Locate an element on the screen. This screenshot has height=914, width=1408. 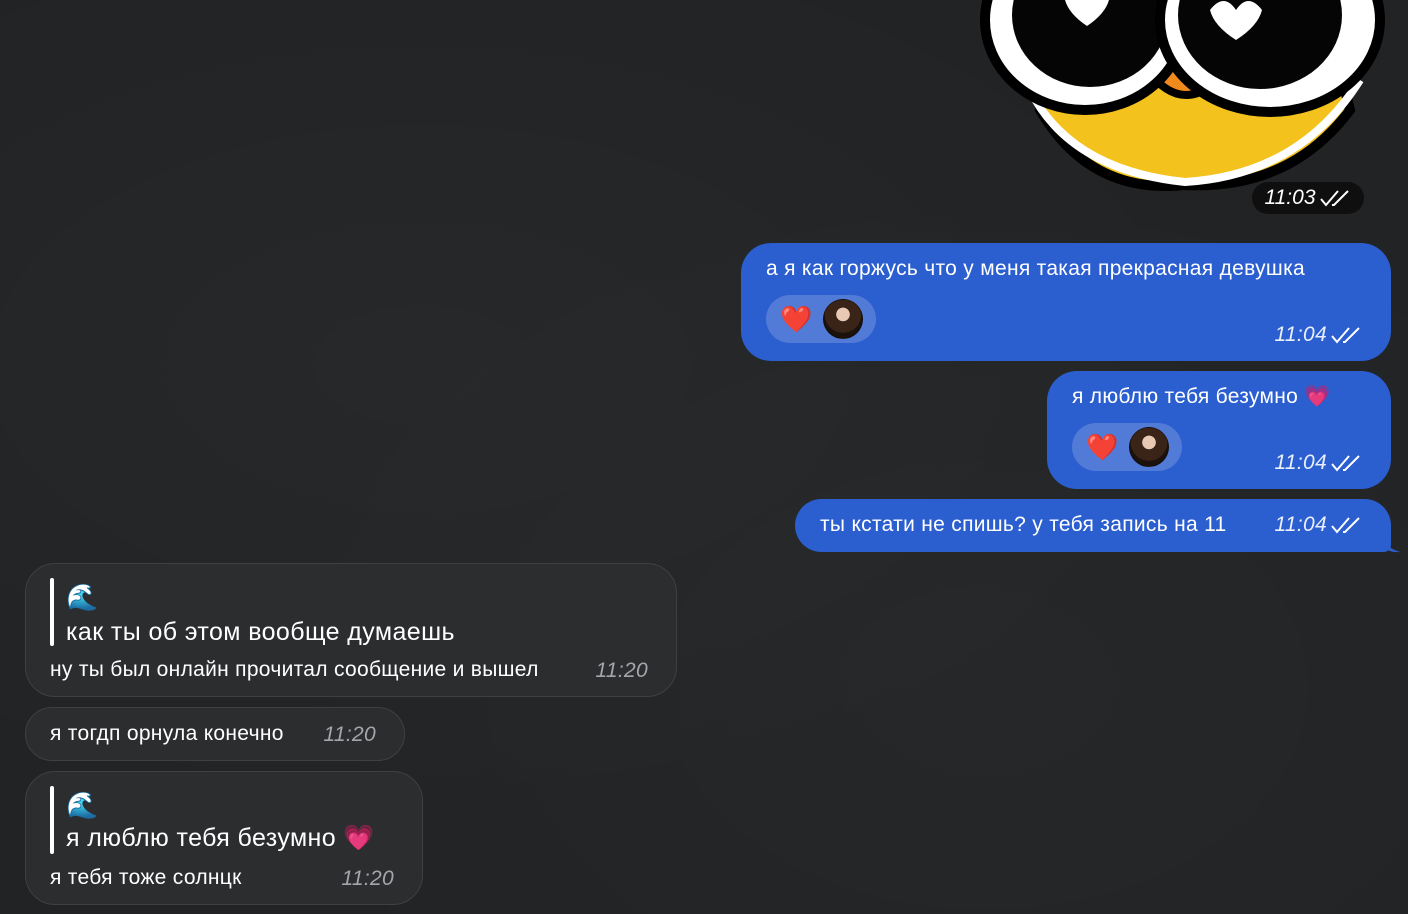
bubble-tail is located at coordinates (1392, 543).